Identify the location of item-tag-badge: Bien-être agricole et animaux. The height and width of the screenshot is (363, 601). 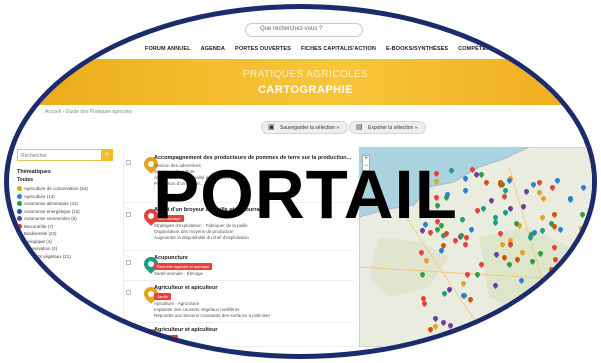
(183, 266).